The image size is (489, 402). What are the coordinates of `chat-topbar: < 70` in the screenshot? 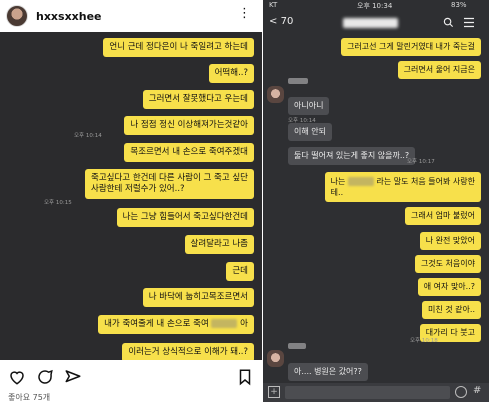 It's located at (376, 24).